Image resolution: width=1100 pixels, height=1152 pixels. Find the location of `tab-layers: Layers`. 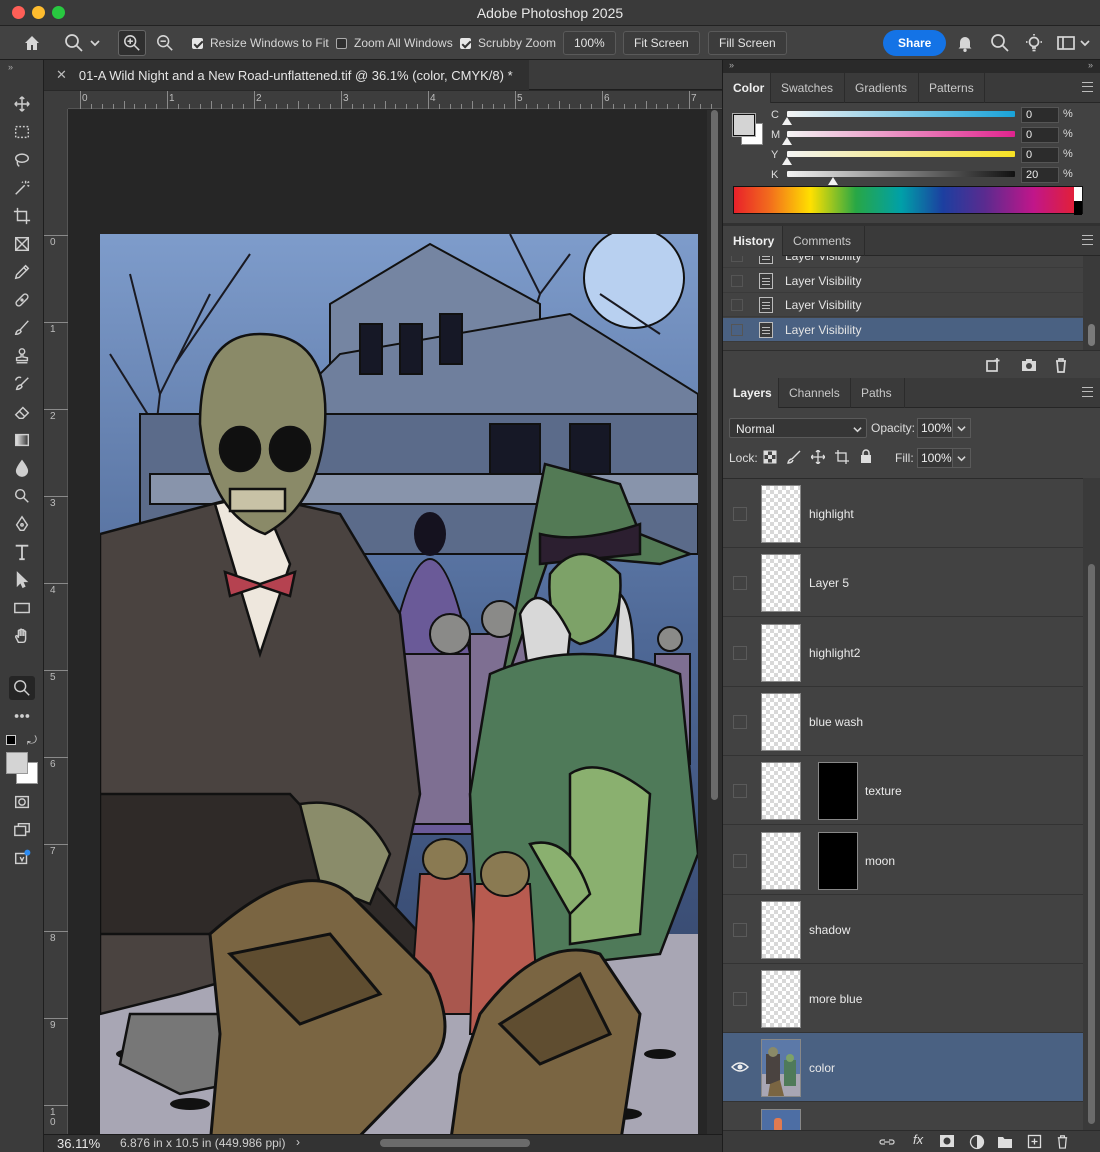

tab-layers: Layers is located at coordinates (751, 393).